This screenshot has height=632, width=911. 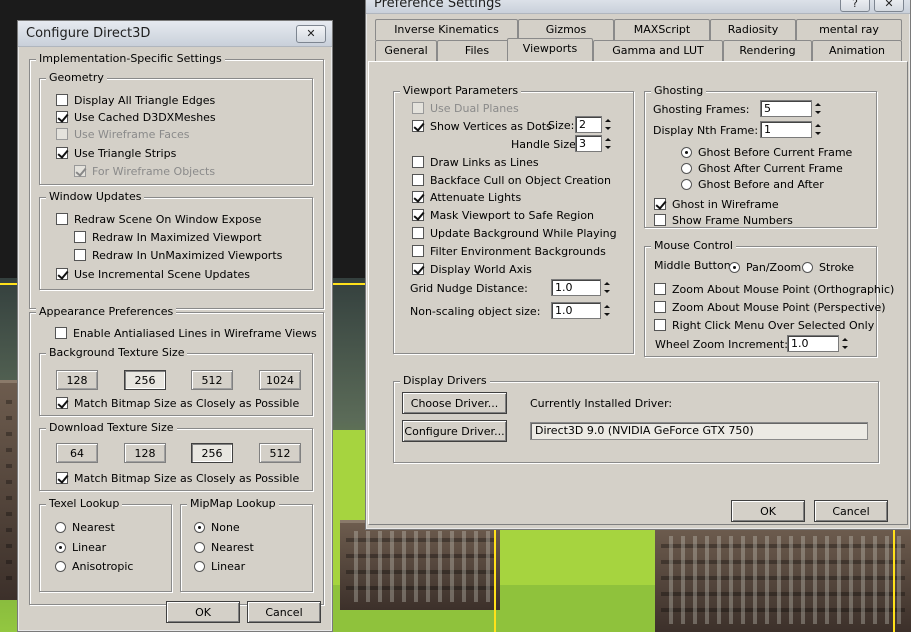 What do you see at coordinates (770, 307) in the screenshot?
I see `zoom-perspective-checkbox: Zoom About Mouse Point (Perspective)` at bounding box center [770, 307].